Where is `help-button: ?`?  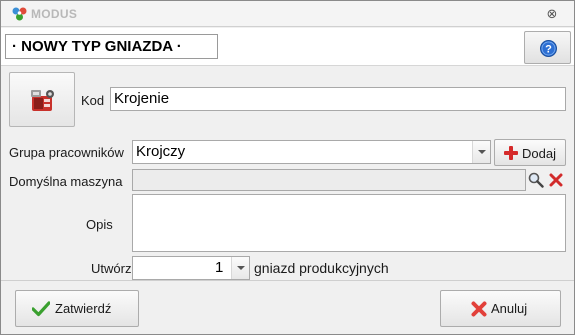 help-button: ? is located at coordinates (547, 47).